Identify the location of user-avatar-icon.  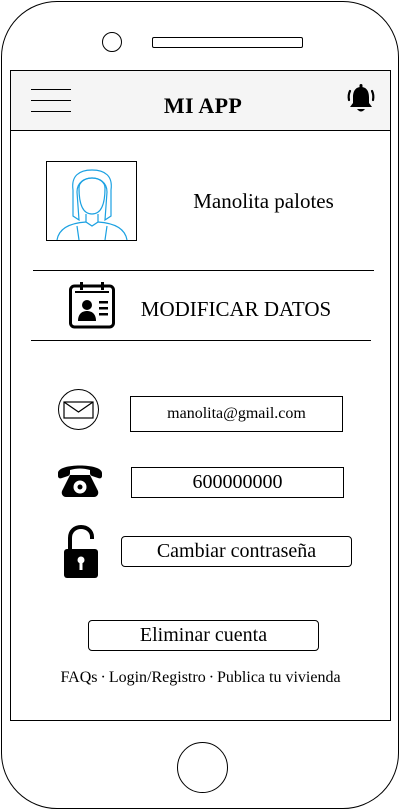
(92, 204).